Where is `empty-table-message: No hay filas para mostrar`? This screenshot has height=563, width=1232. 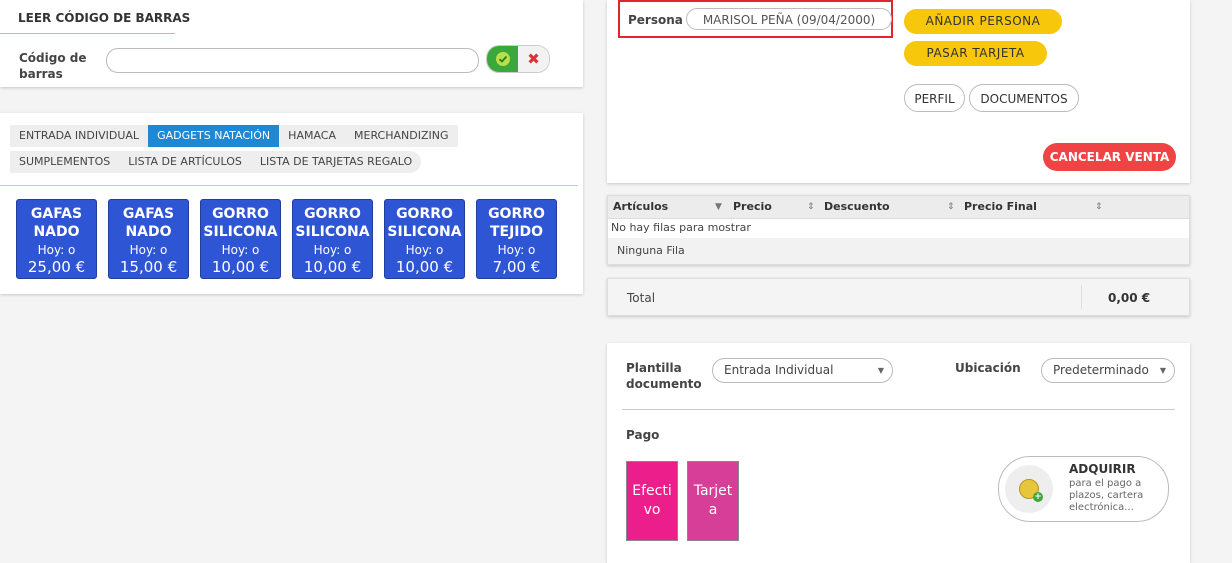 empty-table-message: No hay filas para mostrar is located at coordinates (681, 227).